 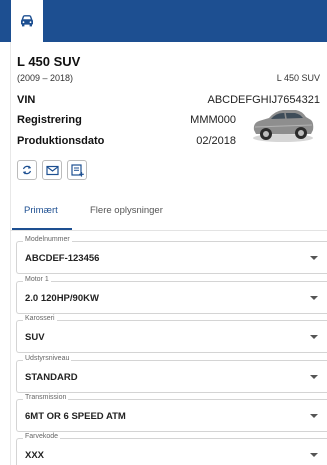 What do you see at coordinates (171, 255) in the screenshot?
I see `model-number-select: Modelnummer ABCDEF-123456` at bounding box center [171, 255].